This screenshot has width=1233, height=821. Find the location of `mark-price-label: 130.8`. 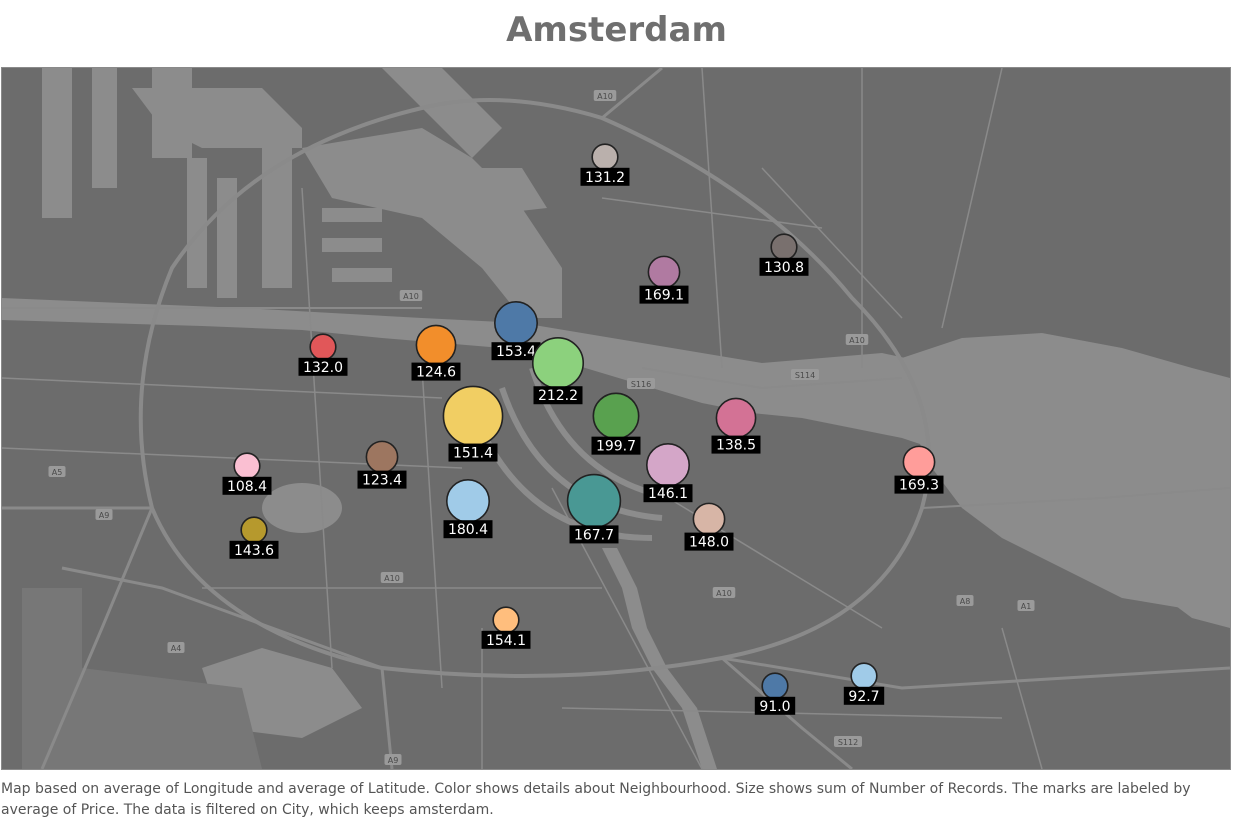

mark-price-label: 130.8 is located at coordinates (784, 268).